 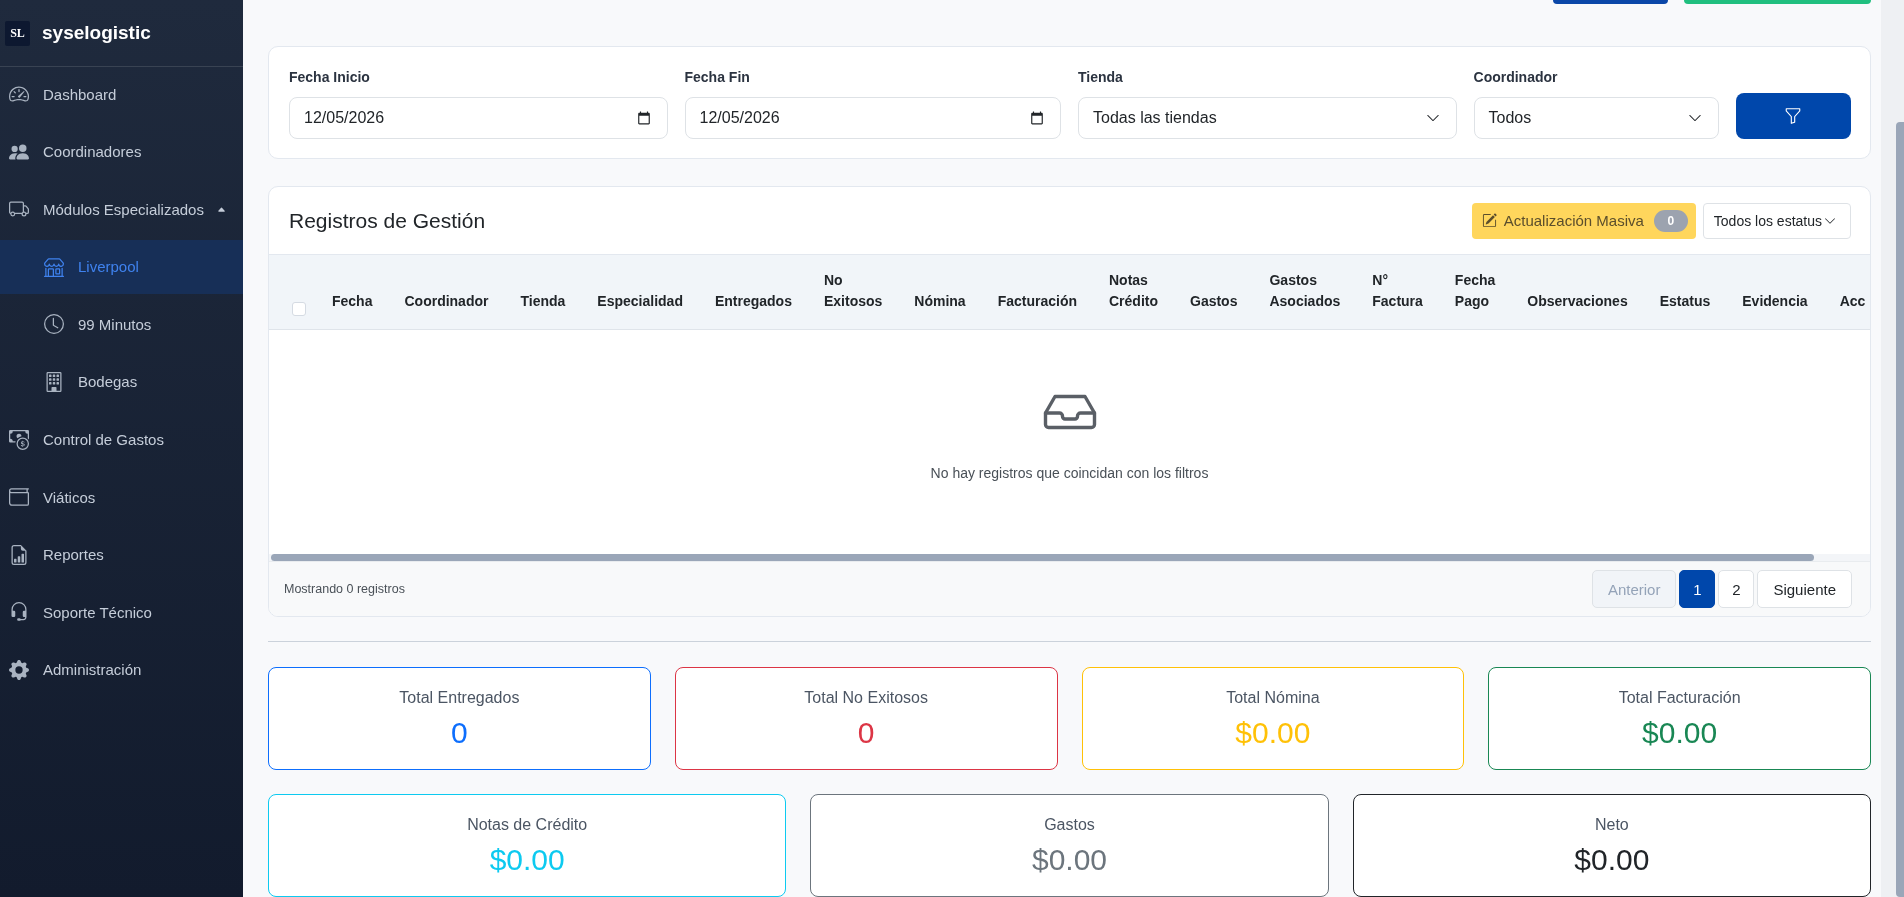 What do you see at coordinates (1776, 220) in the screenshot?
I see `status-select: Todos los estatus` at bounding box center [1776, 220].